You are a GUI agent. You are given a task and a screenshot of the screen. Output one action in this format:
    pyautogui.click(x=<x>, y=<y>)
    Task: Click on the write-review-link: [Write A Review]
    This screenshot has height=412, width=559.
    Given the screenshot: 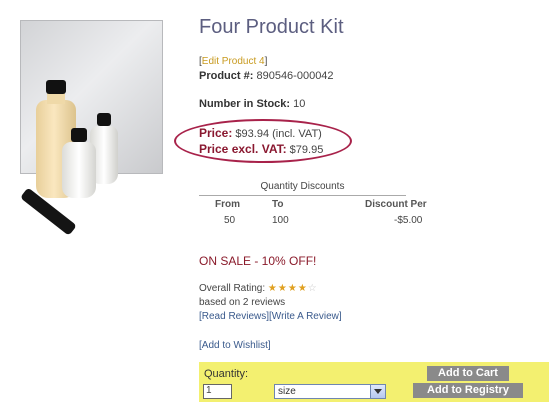 What is the action you would take?
    pyautogui.click(x=305, y=316)
    